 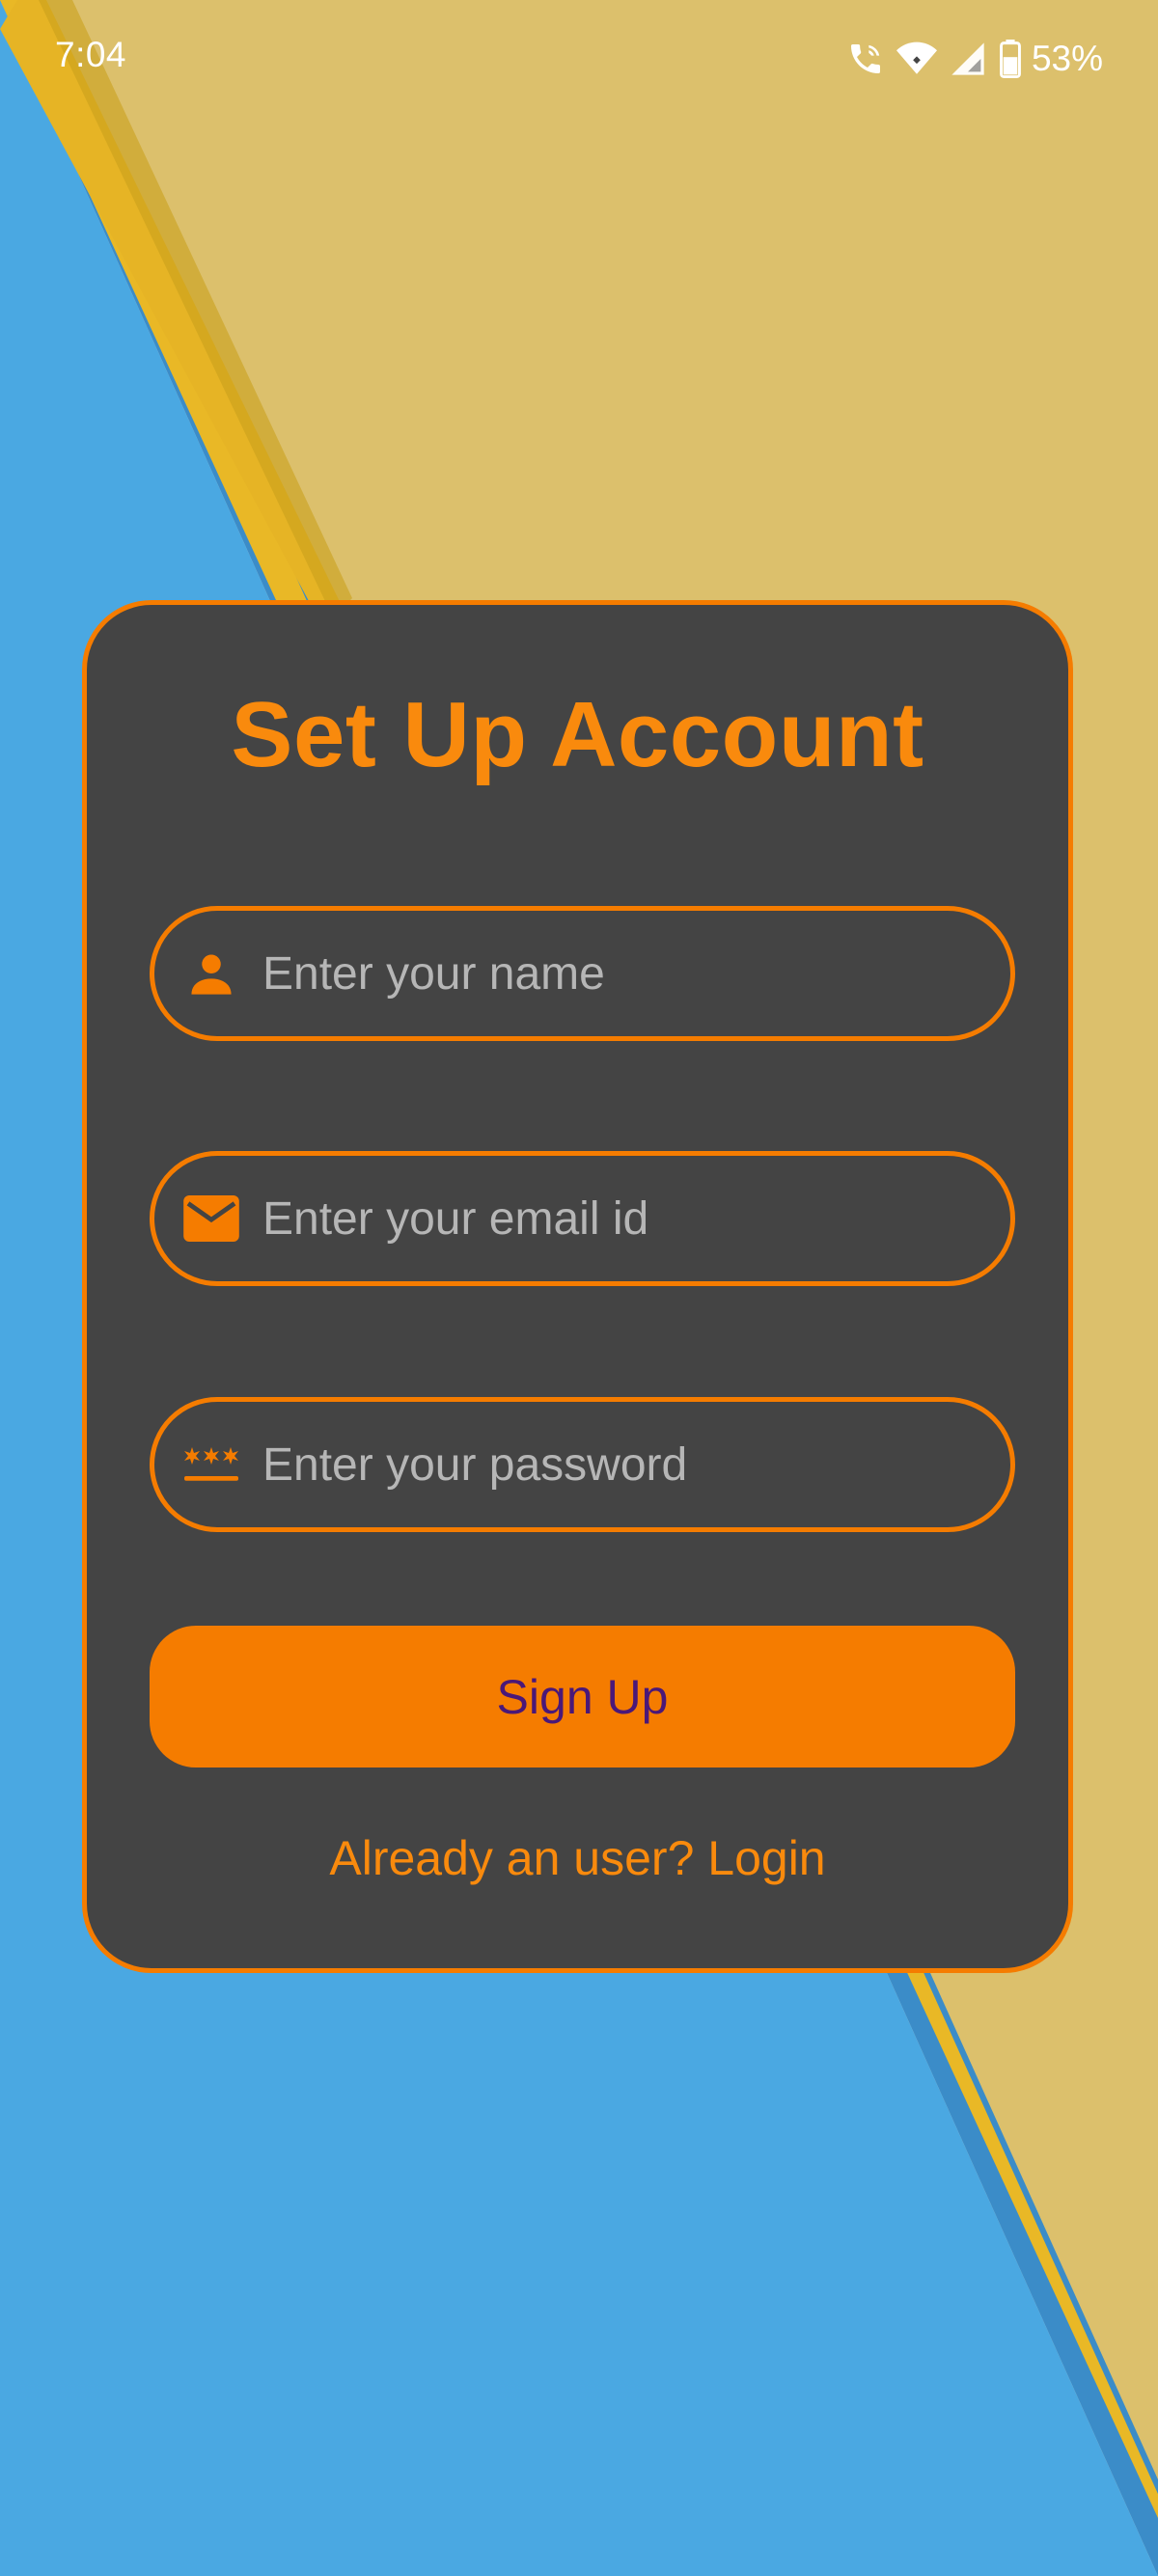 I want to click on name-field, so click(x=582, y=974).